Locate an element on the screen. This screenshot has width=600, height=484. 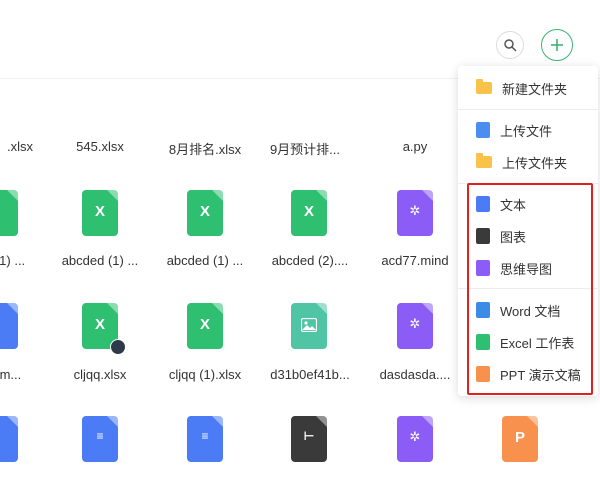
upload-file-icon is located at coordinates (483, 130).